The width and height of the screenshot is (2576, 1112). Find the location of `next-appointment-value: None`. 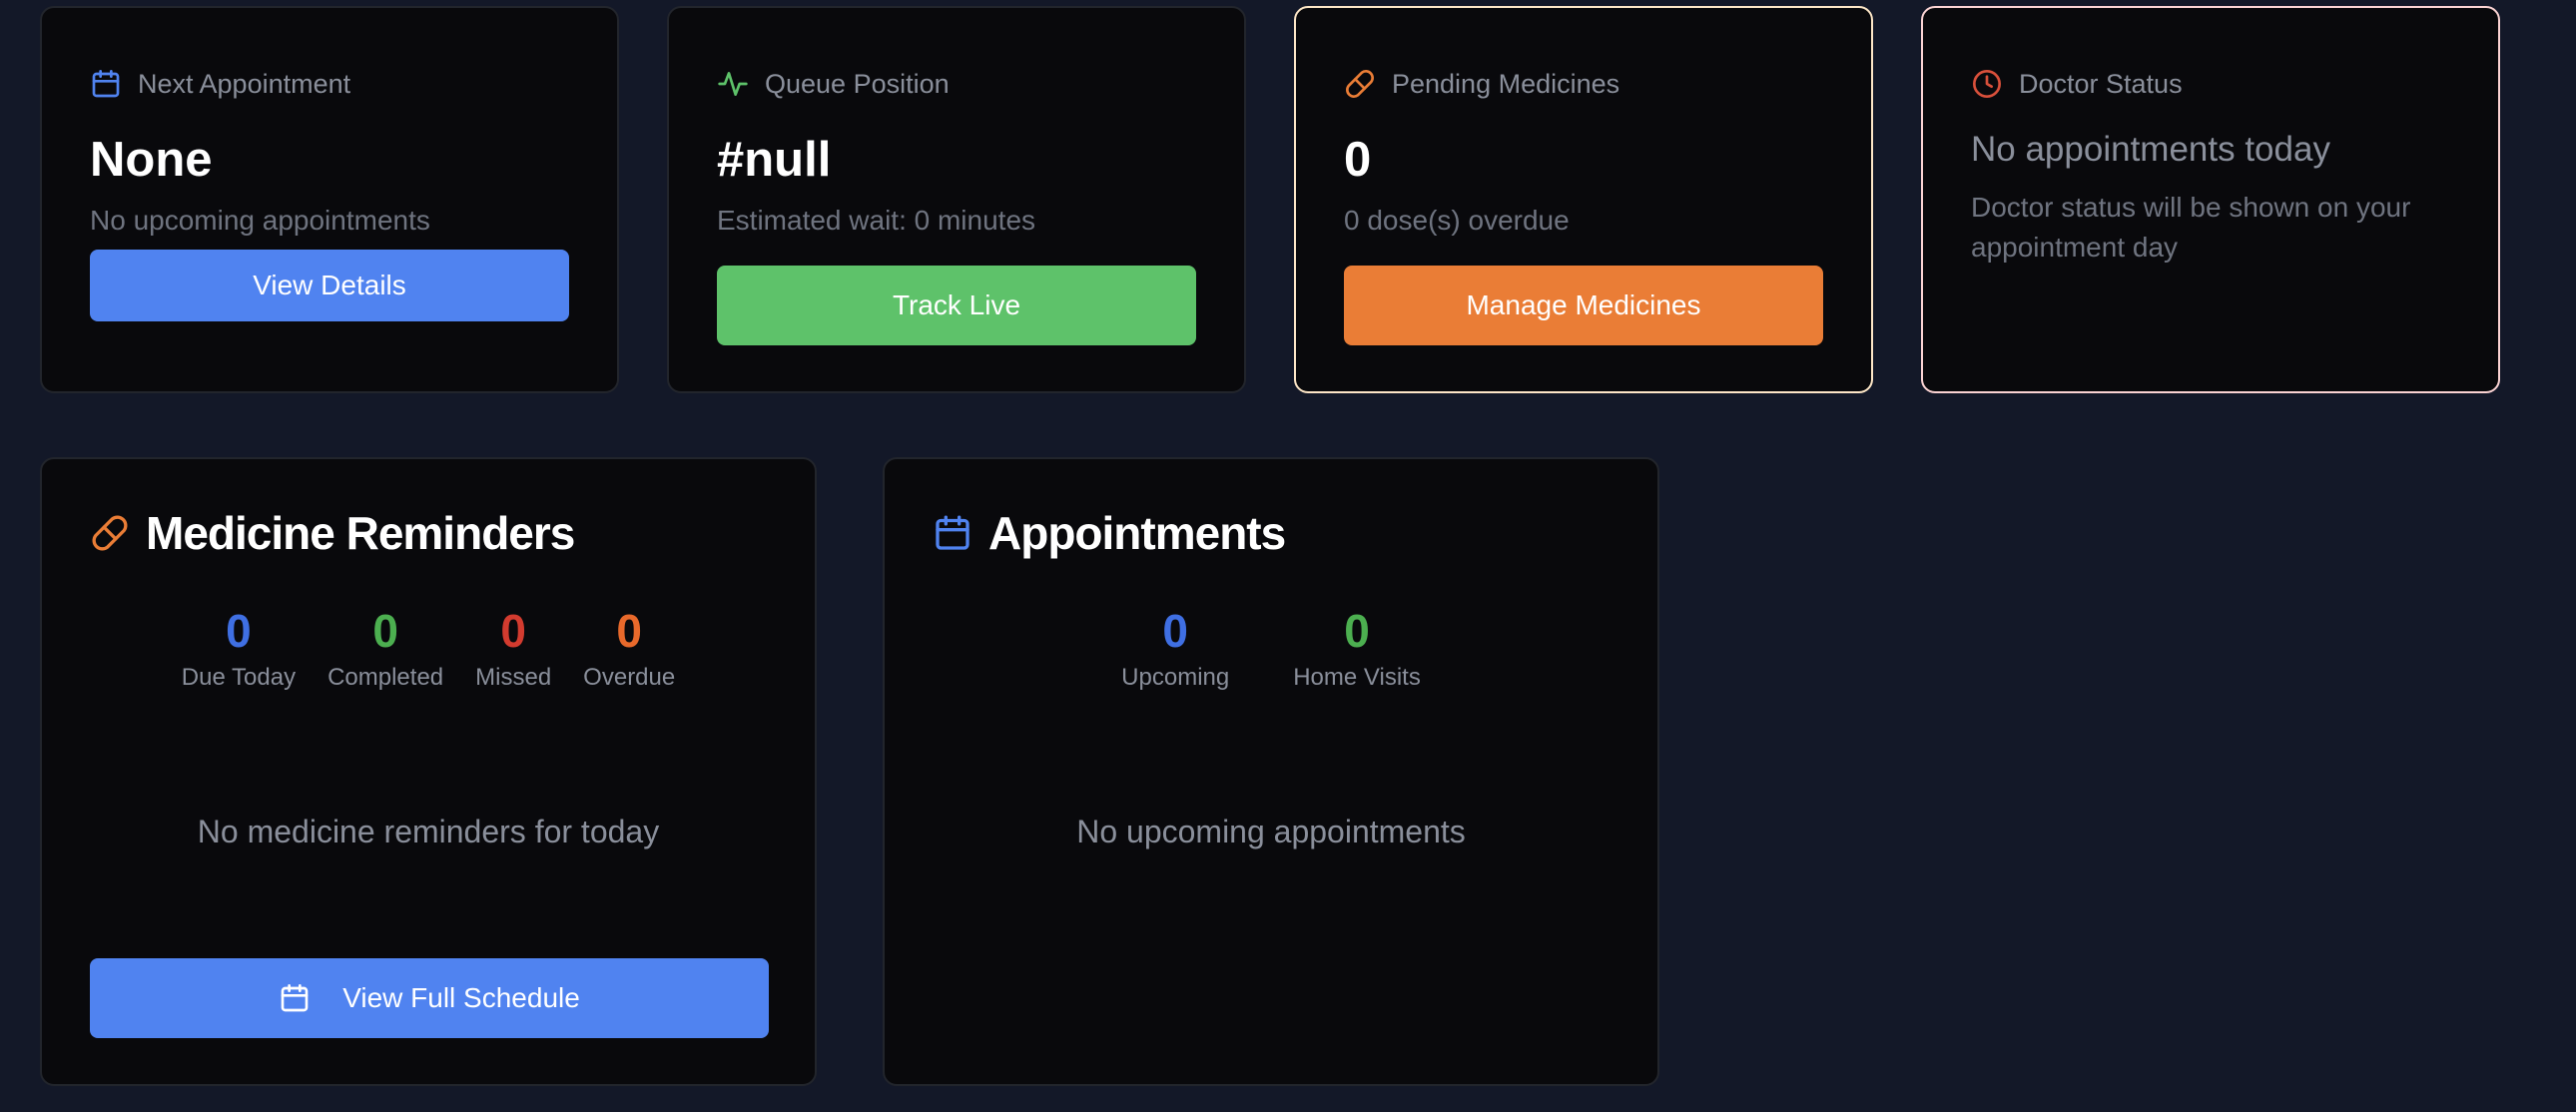

next-appointment-value: None is located at coordinates (151, 160).